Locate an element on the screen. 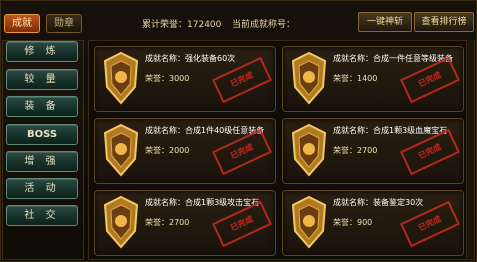  achievement-card: 成就名称：强化装备60次 荣誉：3000 已完成 is located at coordinates (185, 79).